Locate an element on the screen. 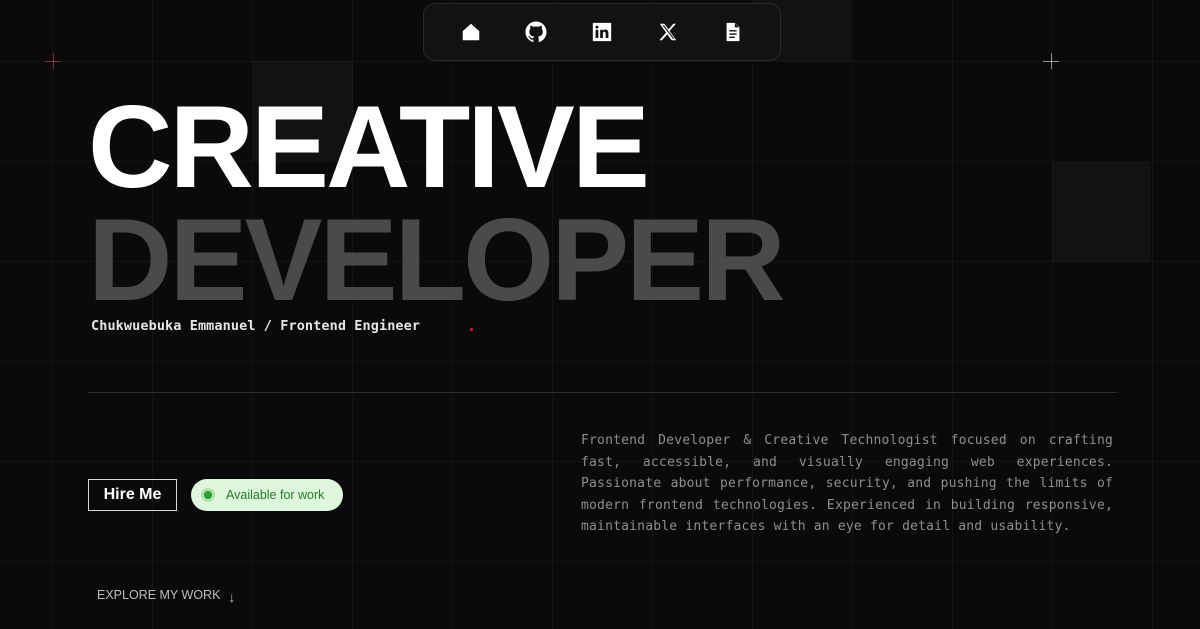 This screenshot has height=629, width=1200. hire-me-button: Hire Me is located at coordinates (132, 495).